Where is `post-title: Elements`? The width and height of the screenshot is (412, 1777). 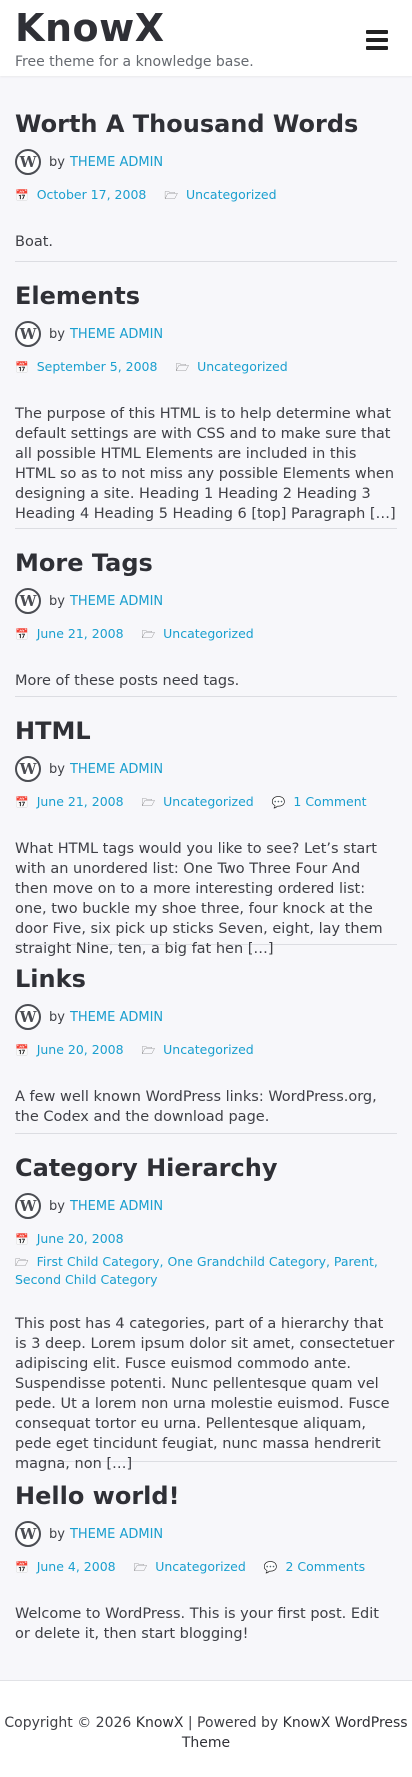 post-title: Elements is located at coordinates (206, 296).